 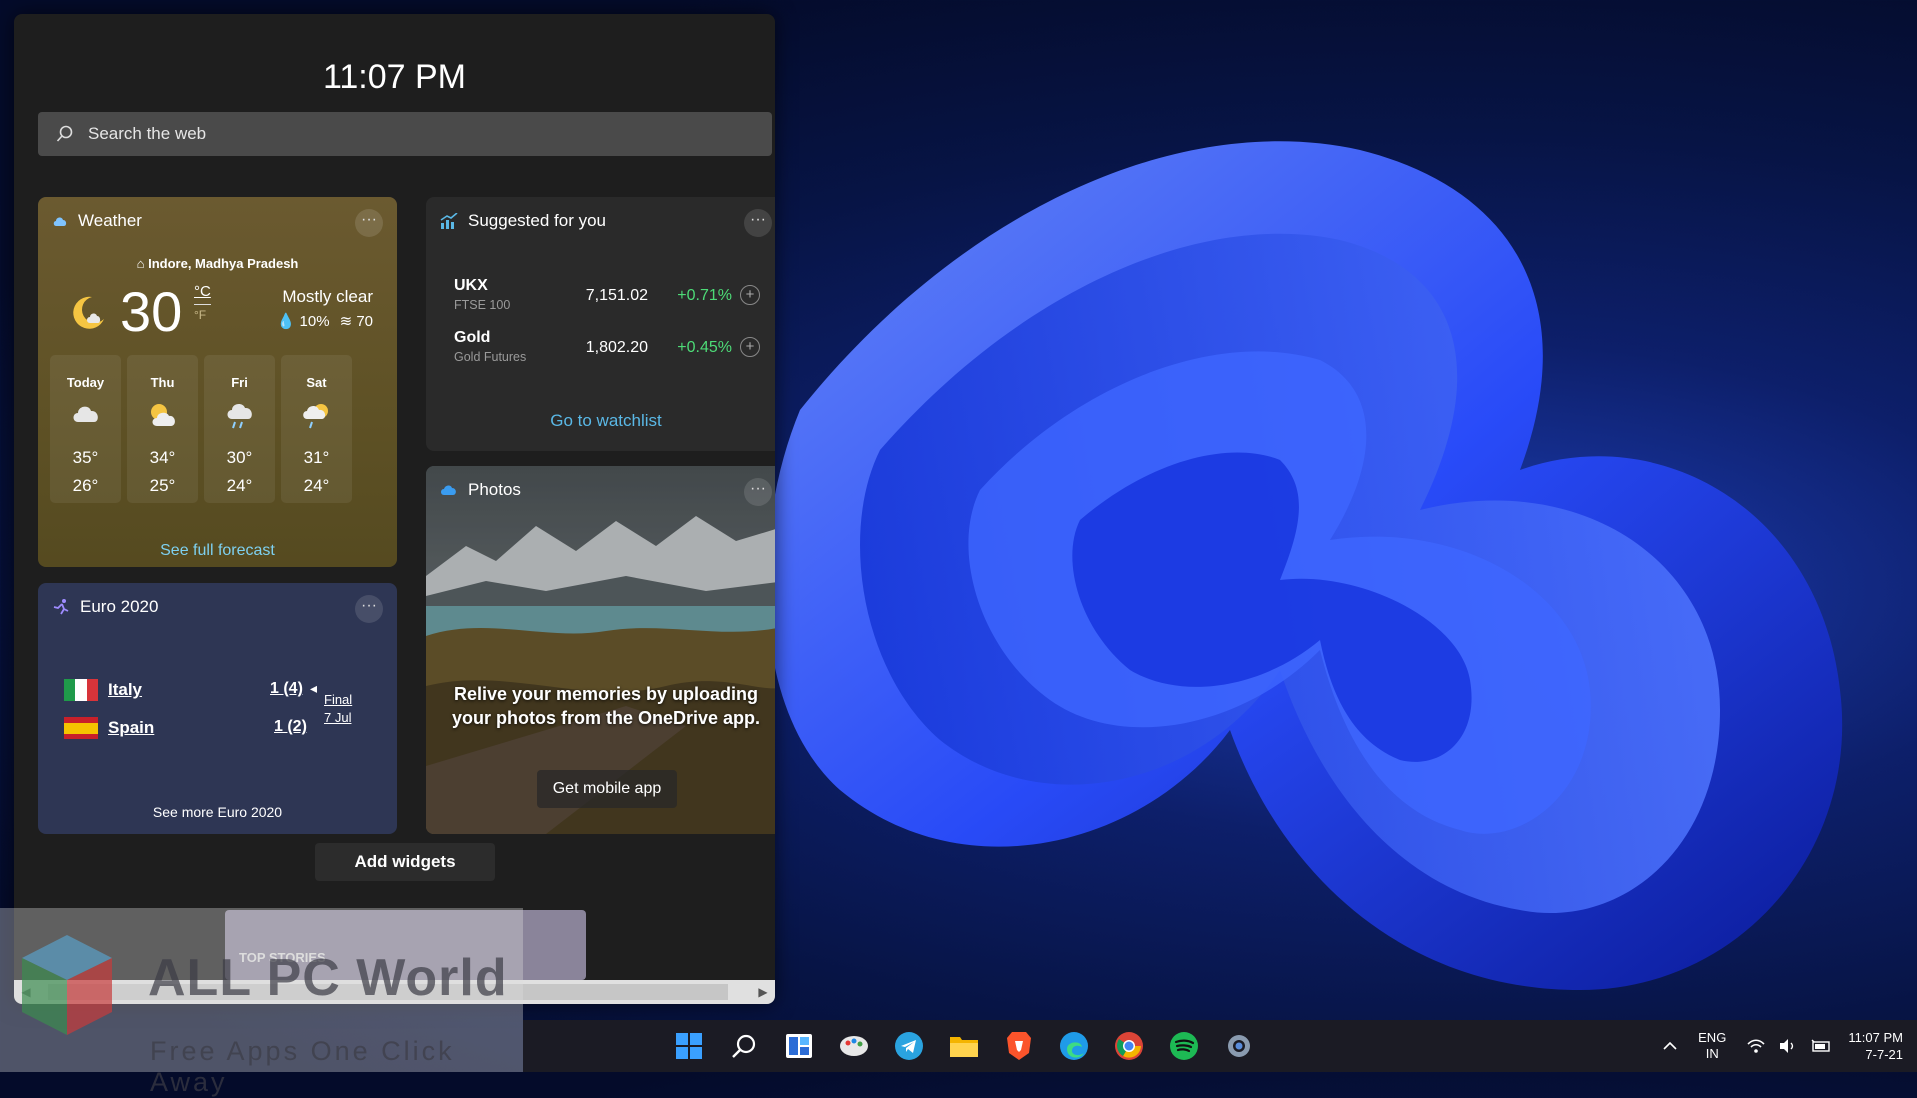 I want to click on match-status: Final 7 Jul, so click(x=338, y=709).